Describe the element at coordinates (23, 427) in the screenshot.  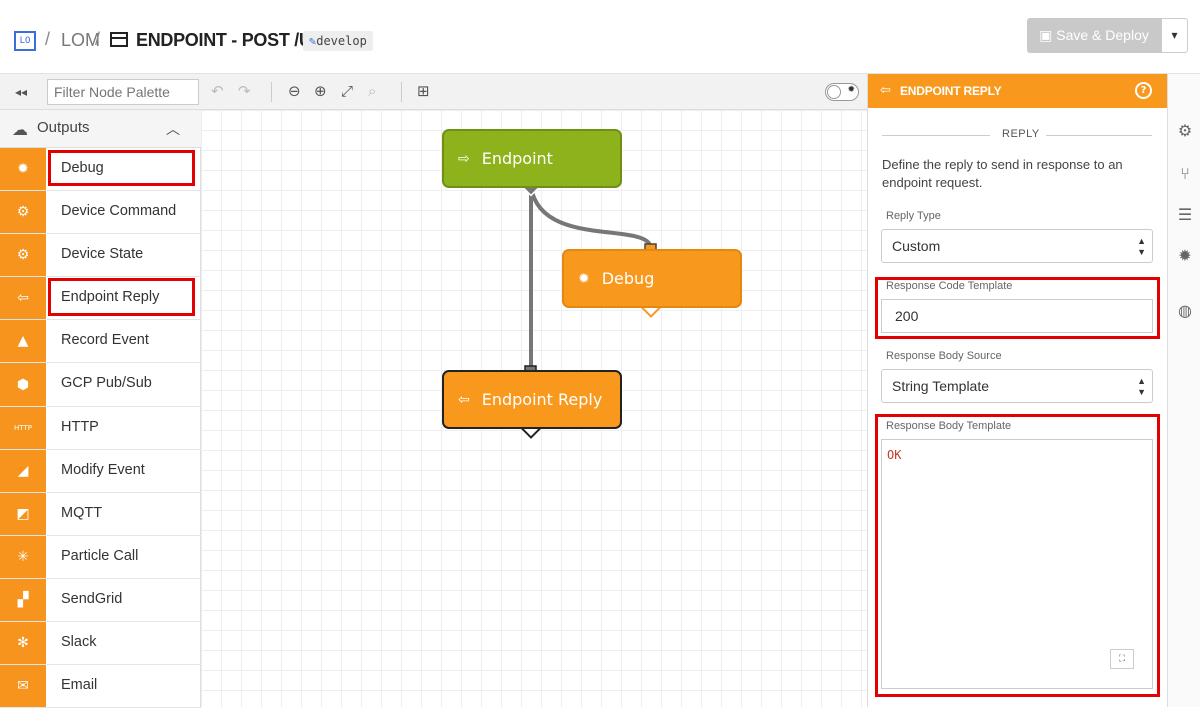
I see `http-icon: HTTP` at that location.